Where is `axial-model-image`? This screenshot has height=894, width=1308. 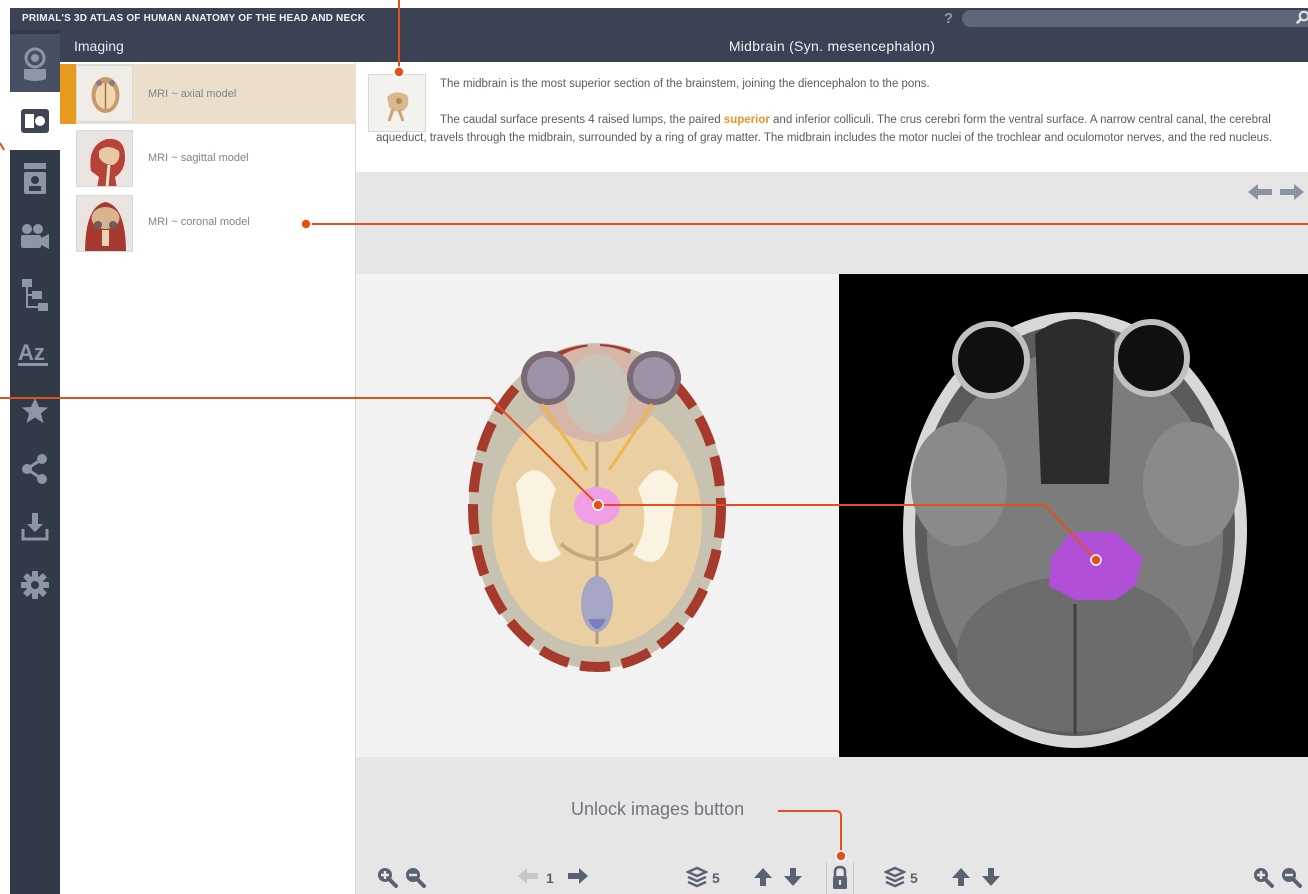
axial-model-image is located at coordinates (597, 507).